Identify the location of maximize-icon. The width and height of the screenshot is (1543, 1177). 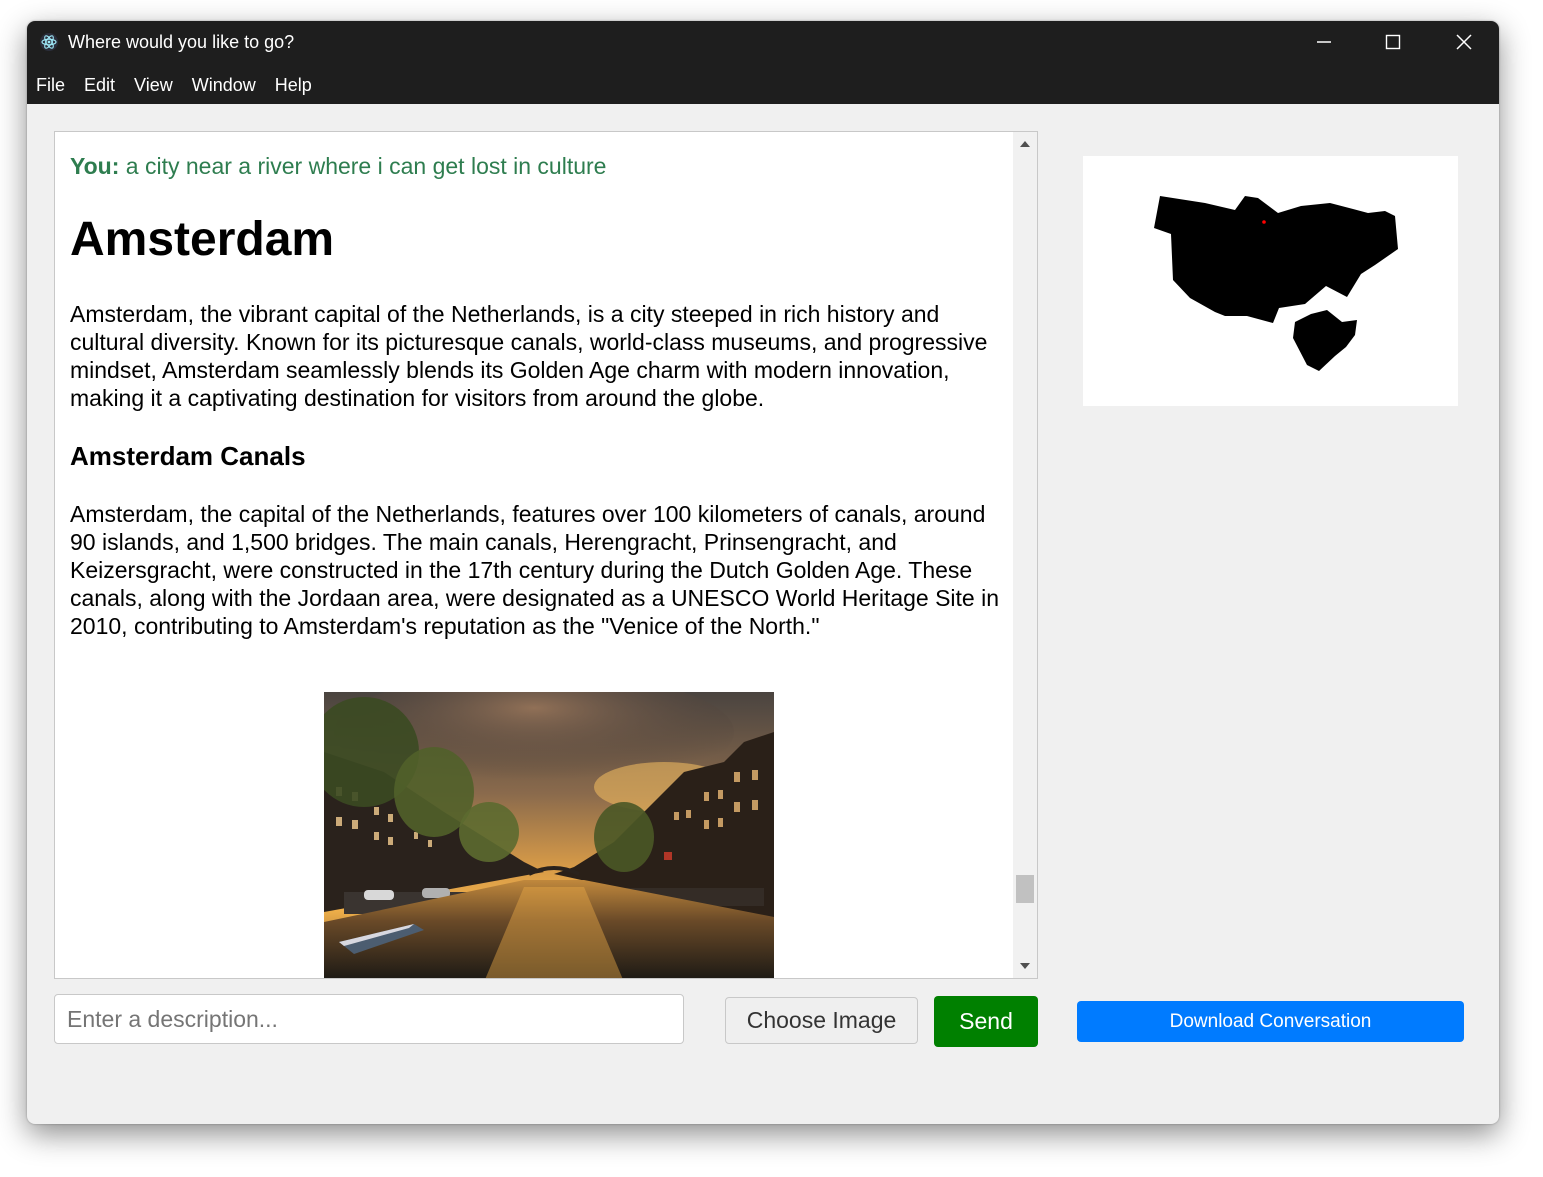
(1393, 42).